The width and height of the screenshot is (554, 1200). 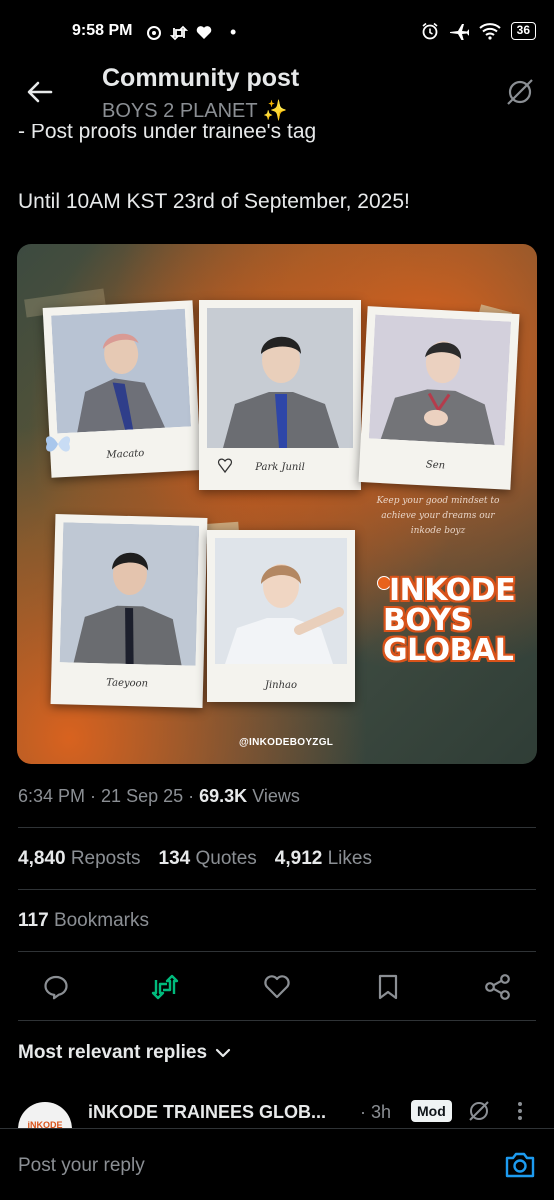 What do you see at coordinates (127, 683) in the screenshot?
I see `polaroid-caption: Taeyoon` at bounding box center [127, 683].